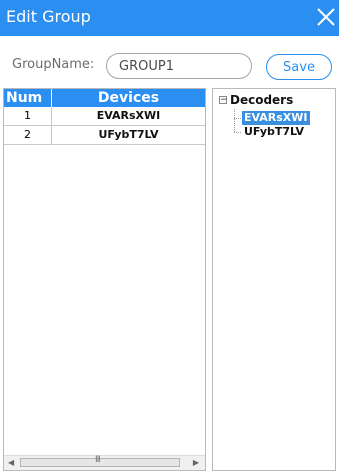 The image size is (339, 474). Describe the element at coordinates (128, 115) in the screenshot. I see `row-device-cell: EVARsXWI` at that location.